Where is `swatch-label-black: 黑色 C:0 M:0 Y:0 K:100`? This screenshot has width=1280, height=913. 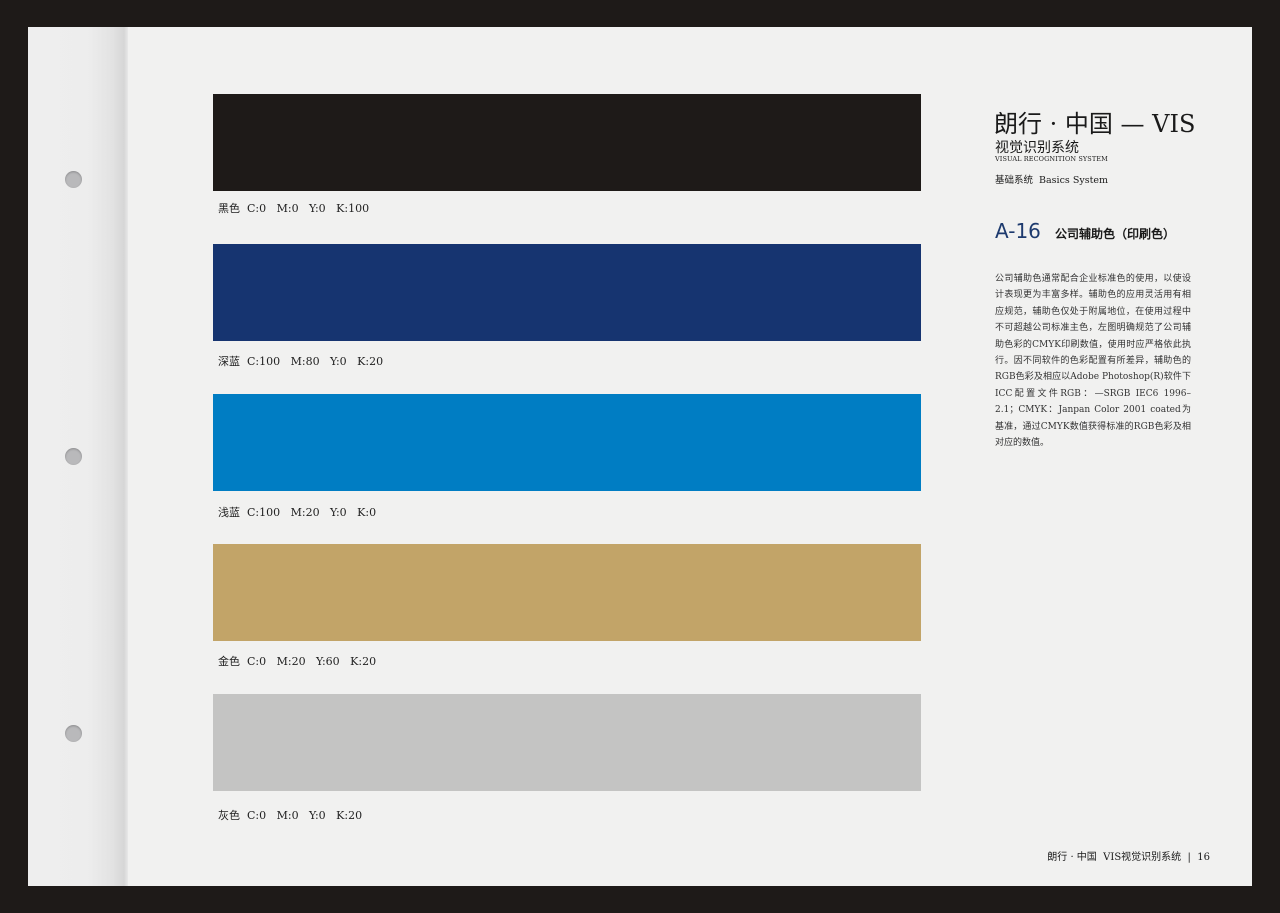 swatch-label-black: 黑色 C:0 M:0 Y:0 K:100 is located at coordinates (294, 208).